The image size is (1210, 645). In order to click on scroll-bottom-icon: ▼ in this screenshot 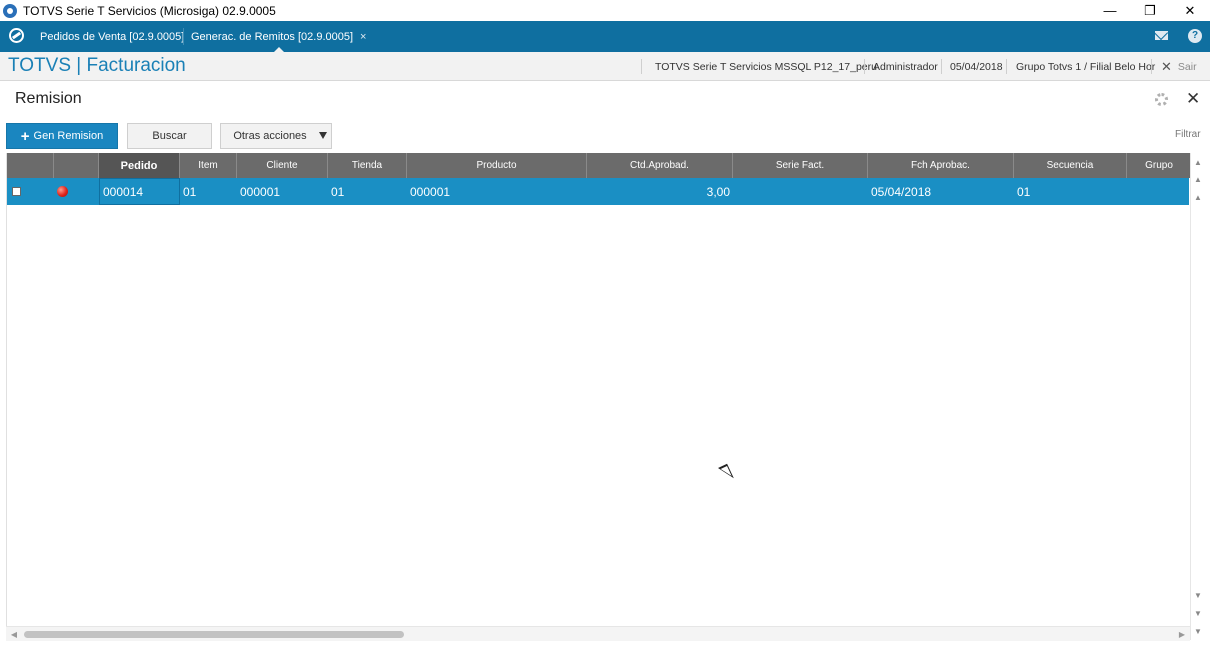, I will do `click(1198, 632)`.